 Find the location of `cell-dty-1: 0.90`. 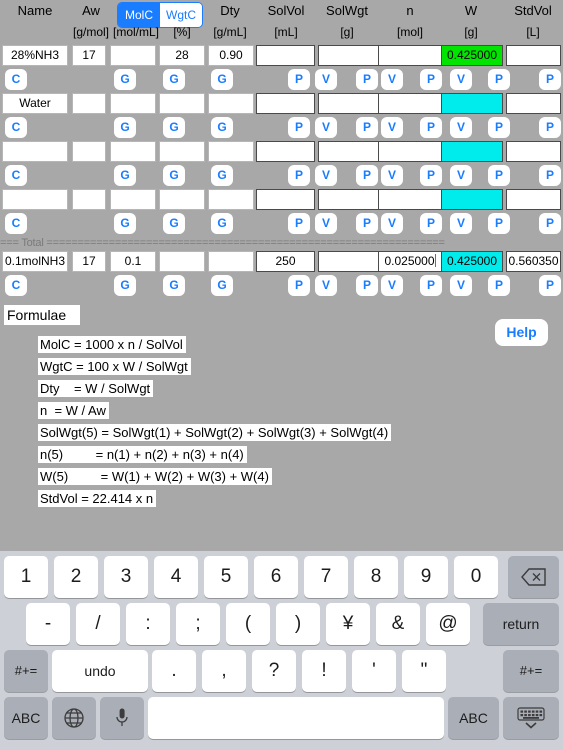

cell-dty-1: 0.90 is located at coordinates (231, 55).